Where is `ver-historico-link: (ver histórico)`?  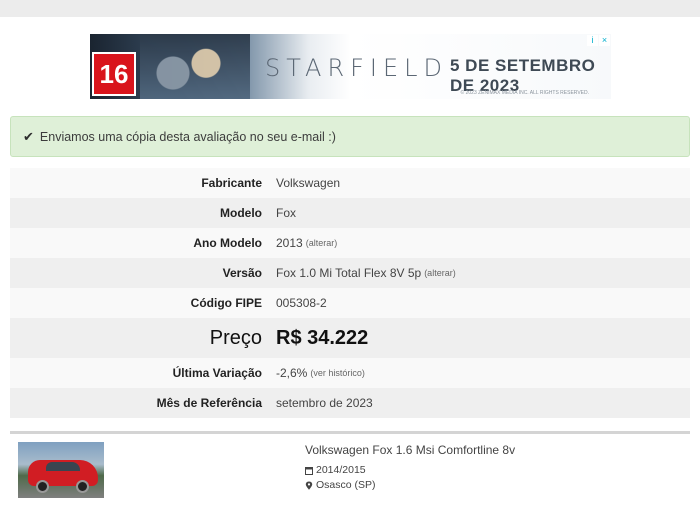 ver-historico-link: (ver histórico) is located at coordinates (337, 373).